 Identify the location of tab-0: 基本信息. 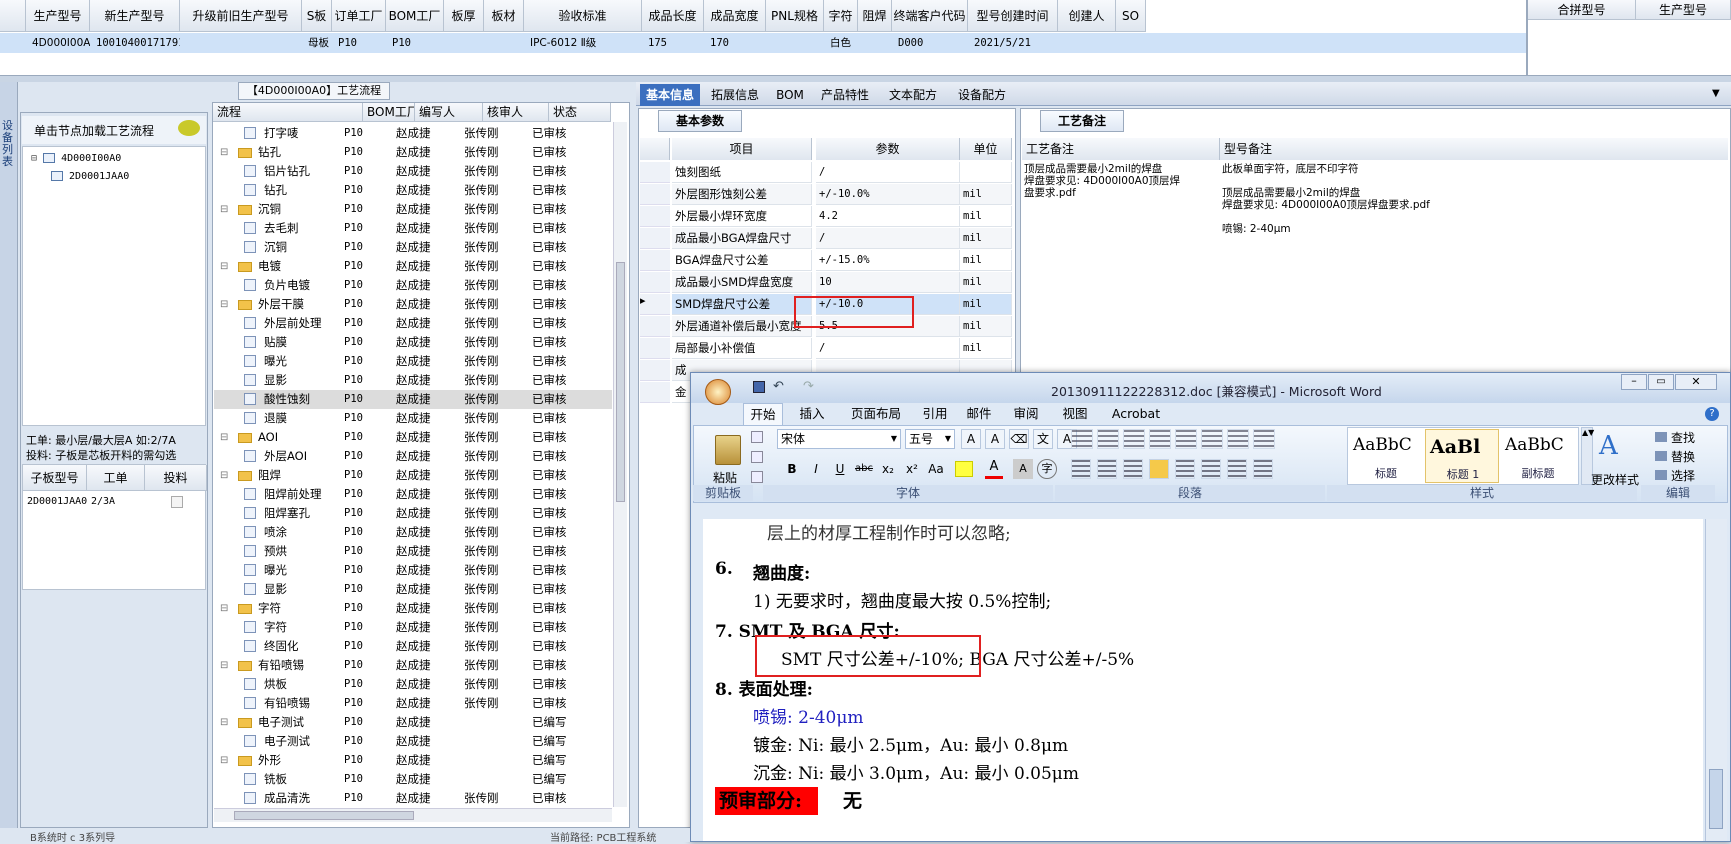
(670, 95).